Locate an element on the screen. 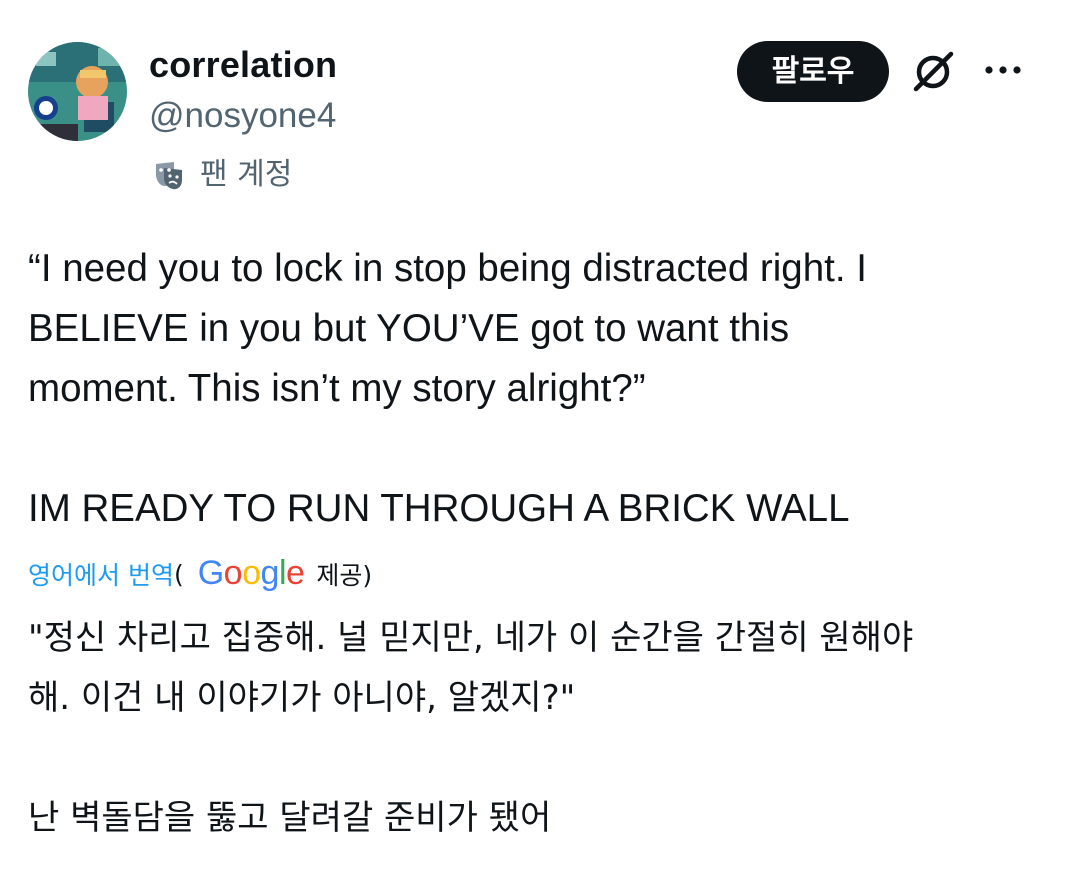 The image size is (1066, 871). translated-line: "정신 차리고 집중해. 널 믿지만, 네가 이 순간을 간절히 원해야 is located at coordinates (471, 638).